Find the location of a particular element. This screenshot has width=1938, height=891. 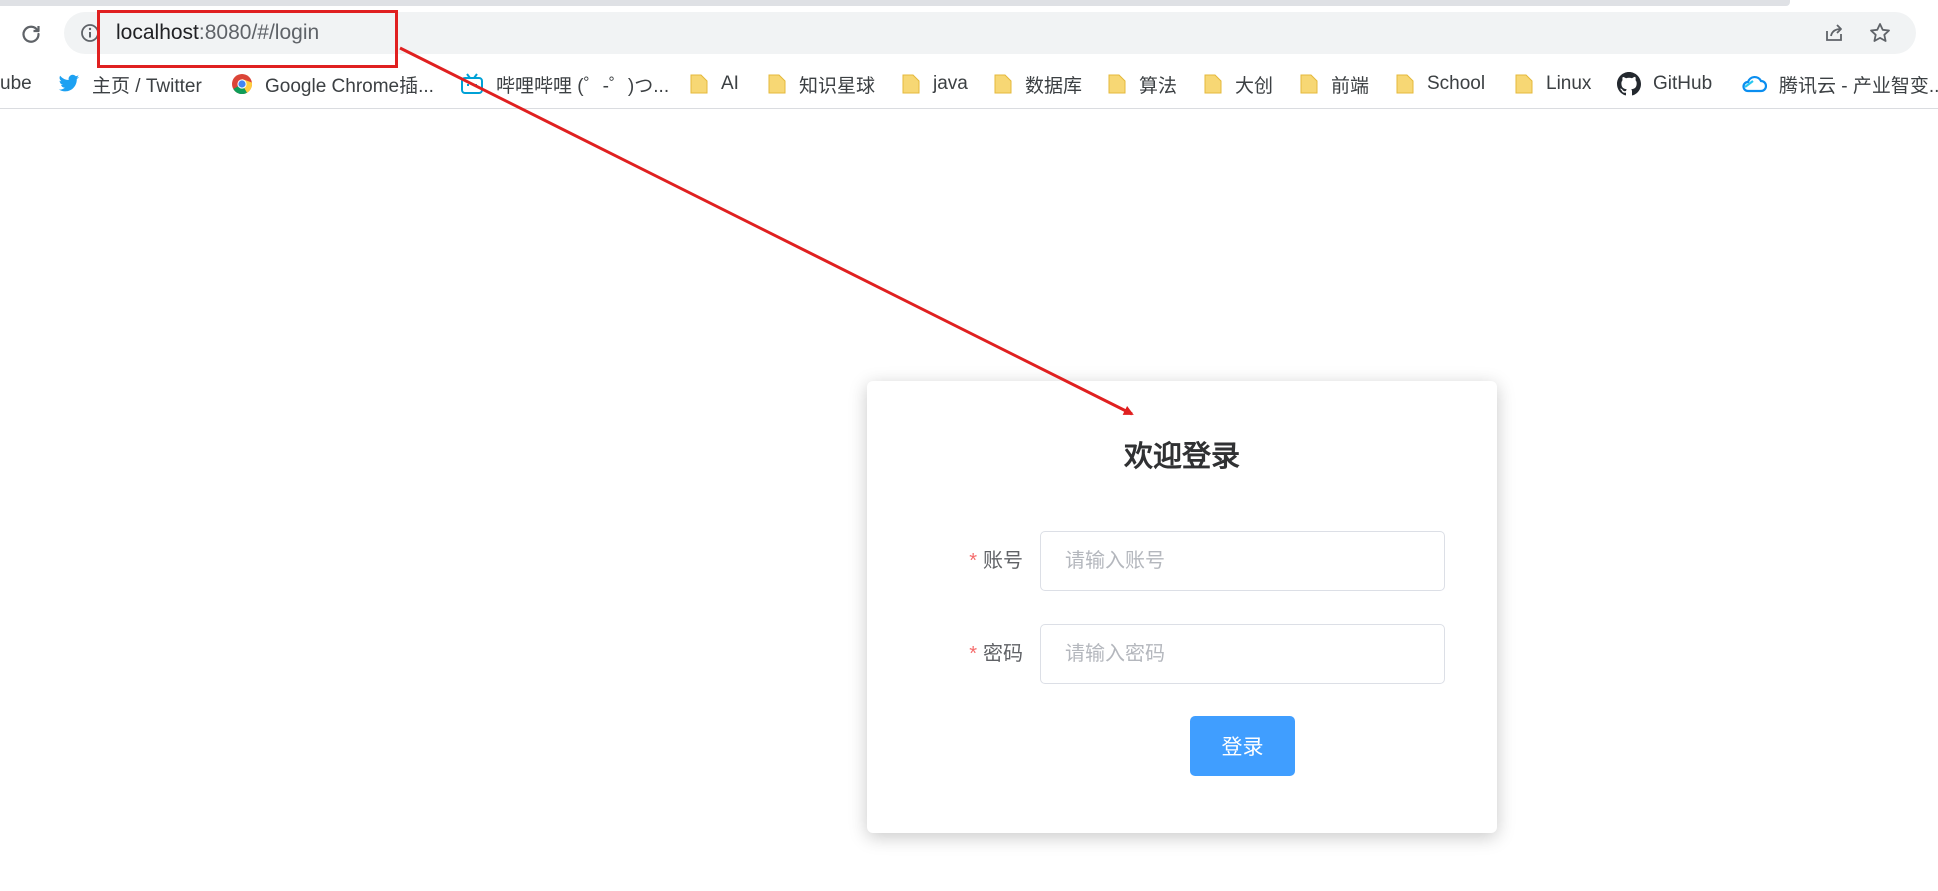

bilibili-icon is located at coordinates (472, 83).